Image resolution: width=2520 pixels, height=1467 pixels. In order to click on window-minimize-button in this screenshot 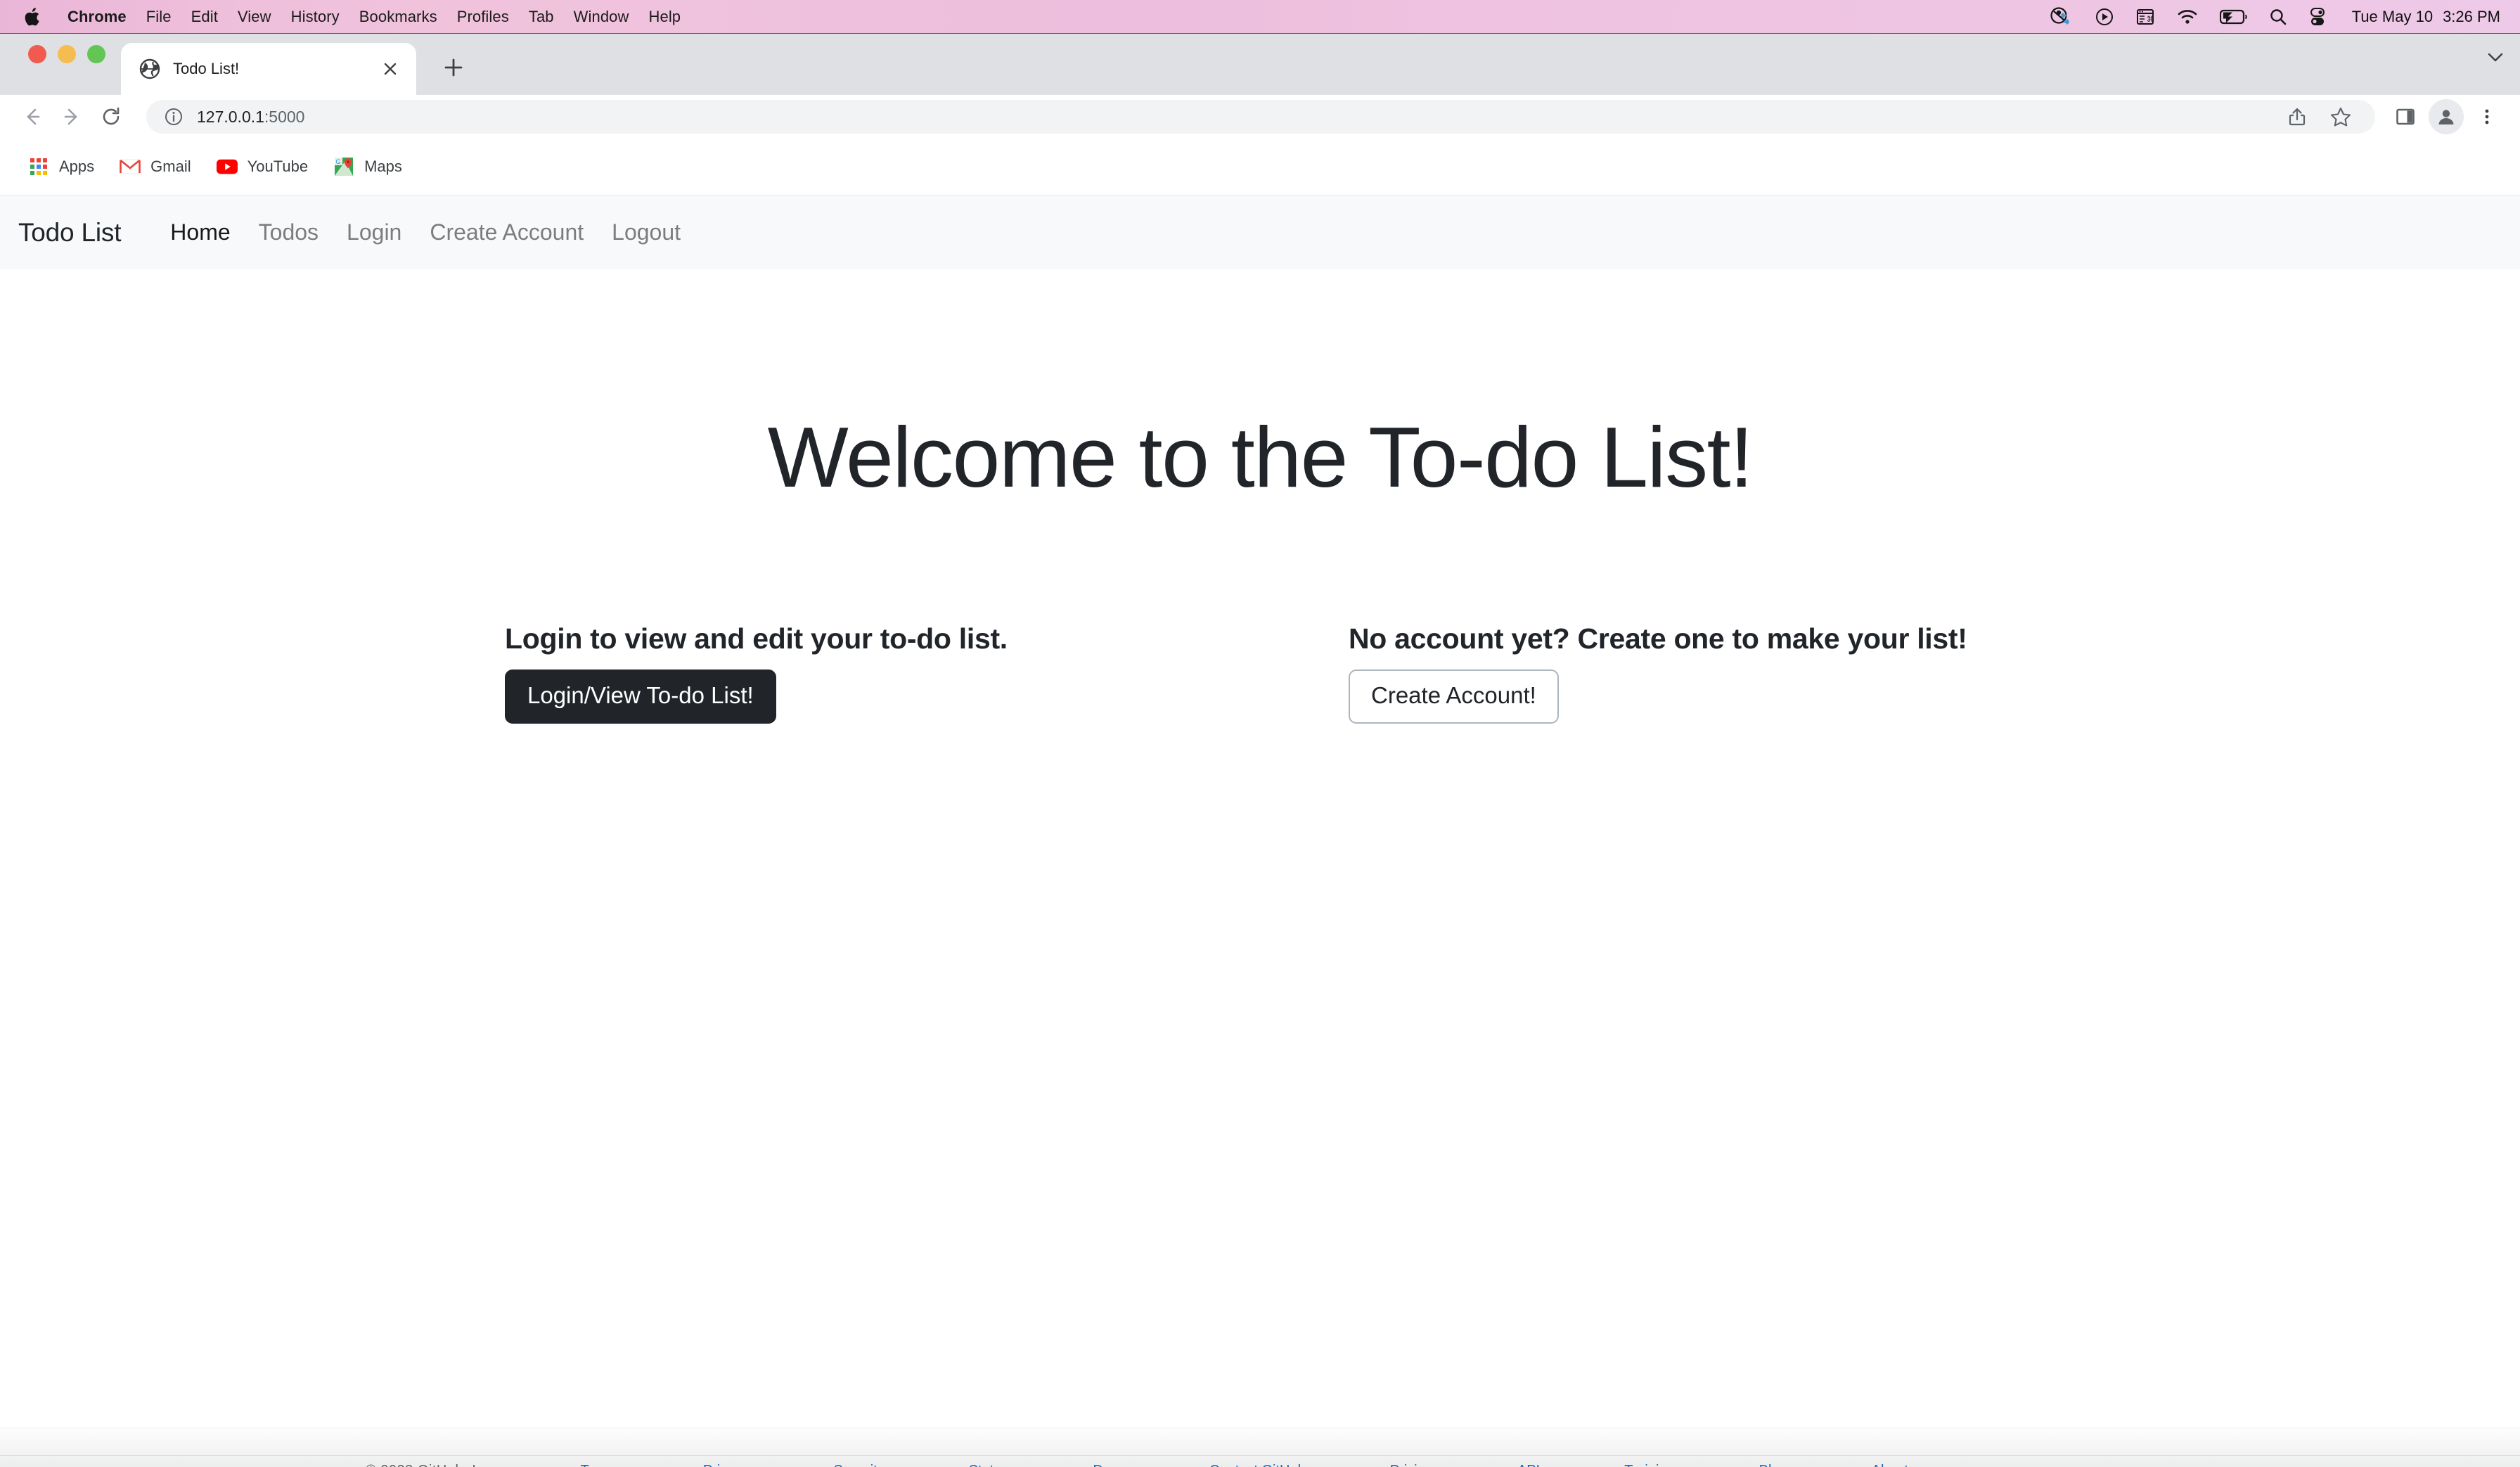, I will do `click(67, 53)`.